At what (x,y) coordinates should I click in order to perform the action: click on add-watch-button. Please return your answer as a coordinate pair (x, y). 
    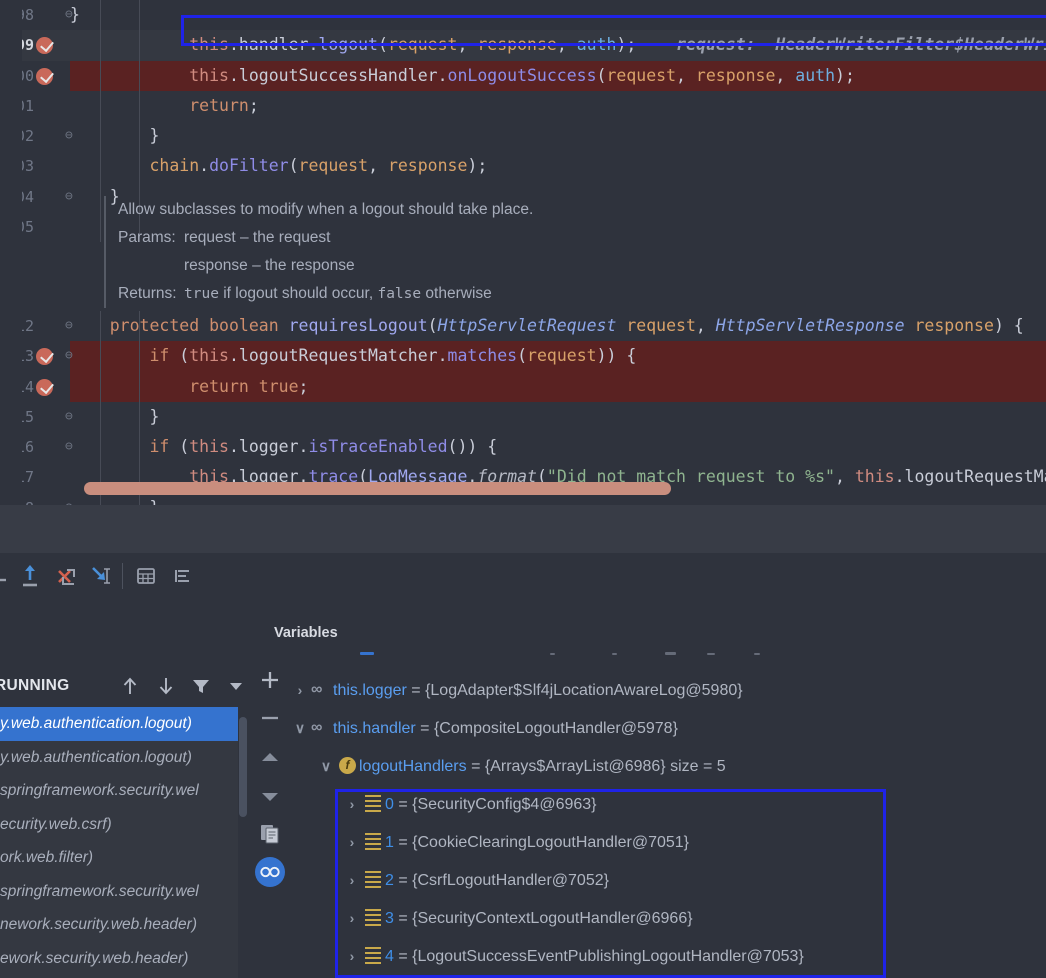
    Looking at the image, I should click on (270, 680).